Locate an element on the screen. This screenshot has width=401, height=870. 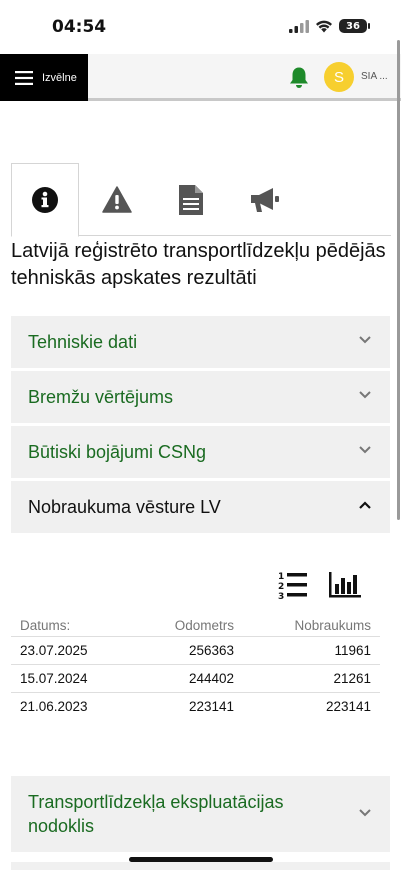
col-header-odometer: Odometrs is located at coordinates (204, 625).